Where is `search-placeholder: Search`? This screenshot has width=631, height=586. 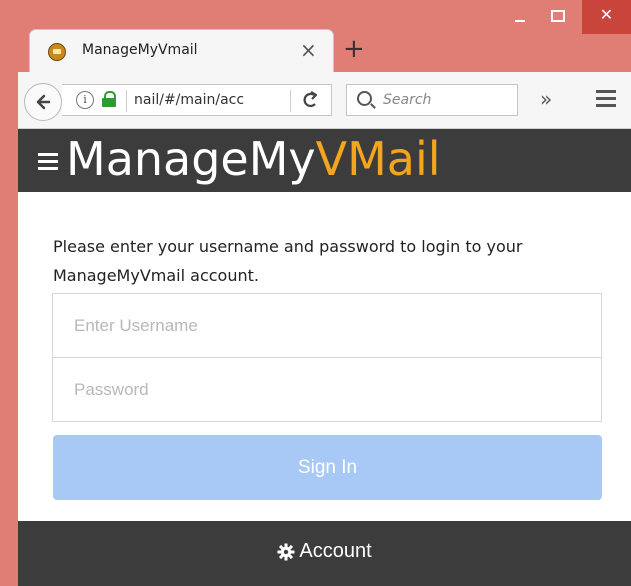
search-placeholder: Search is located at coordinates (407, 100).